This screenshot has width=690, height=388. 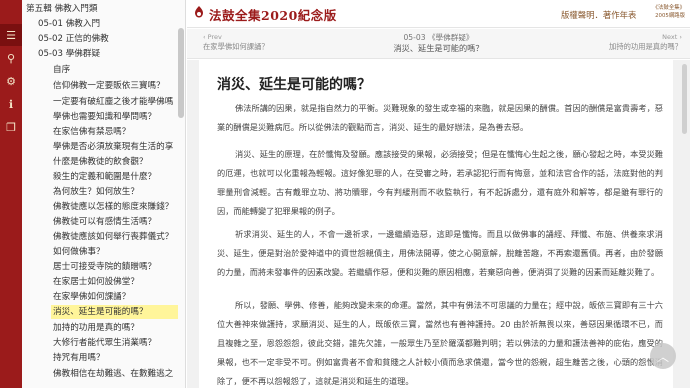 I want to click on search-icon: ⚲, so click(x=11, y=58).